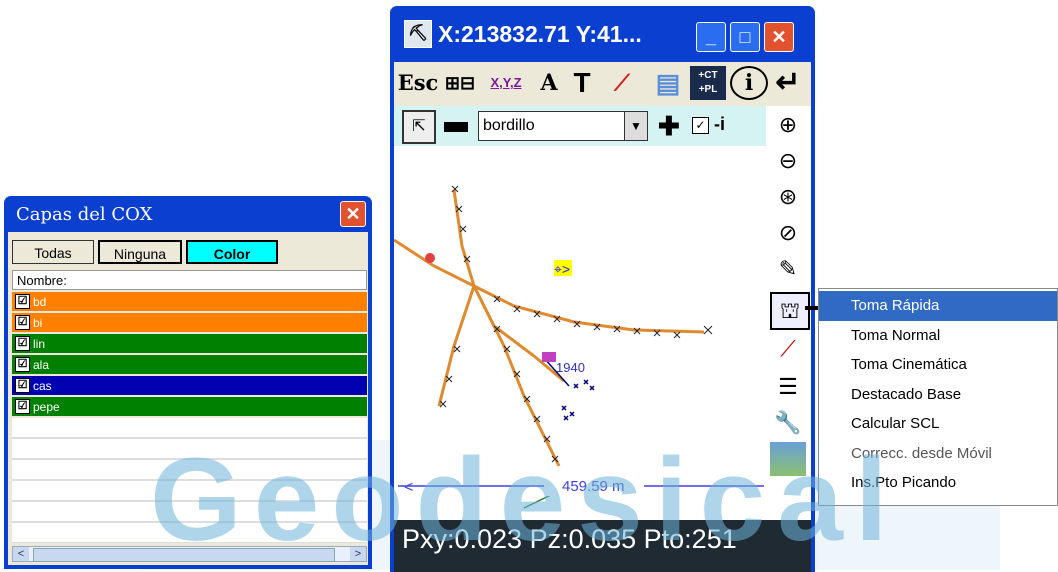 This screenshot has width=1058, height=572. What do you see at coordinates (418, 34) in the screenshot?
I see `app-icon: ⛏` at bounding box center [418, 34].